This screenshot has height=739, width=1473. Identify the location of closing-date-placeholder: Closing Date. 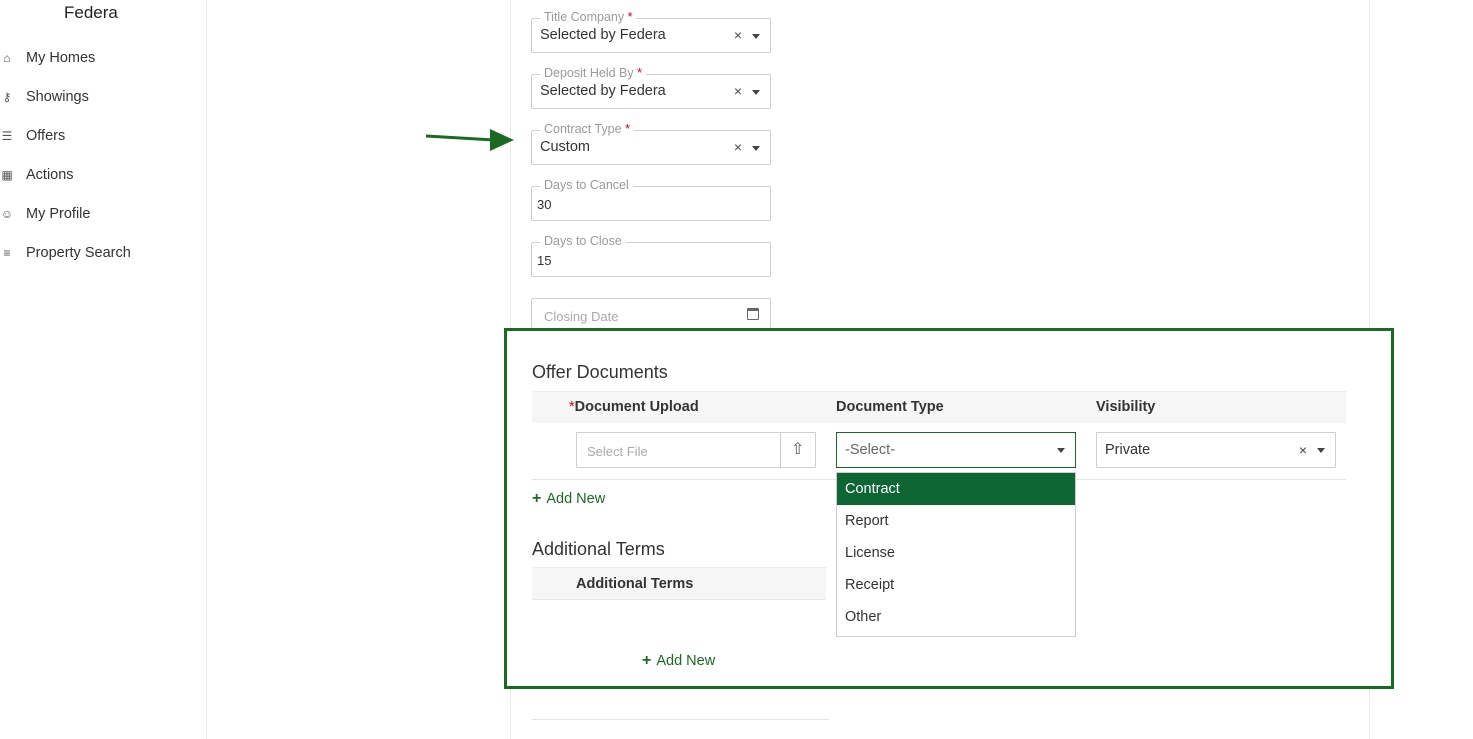
(581, 316).